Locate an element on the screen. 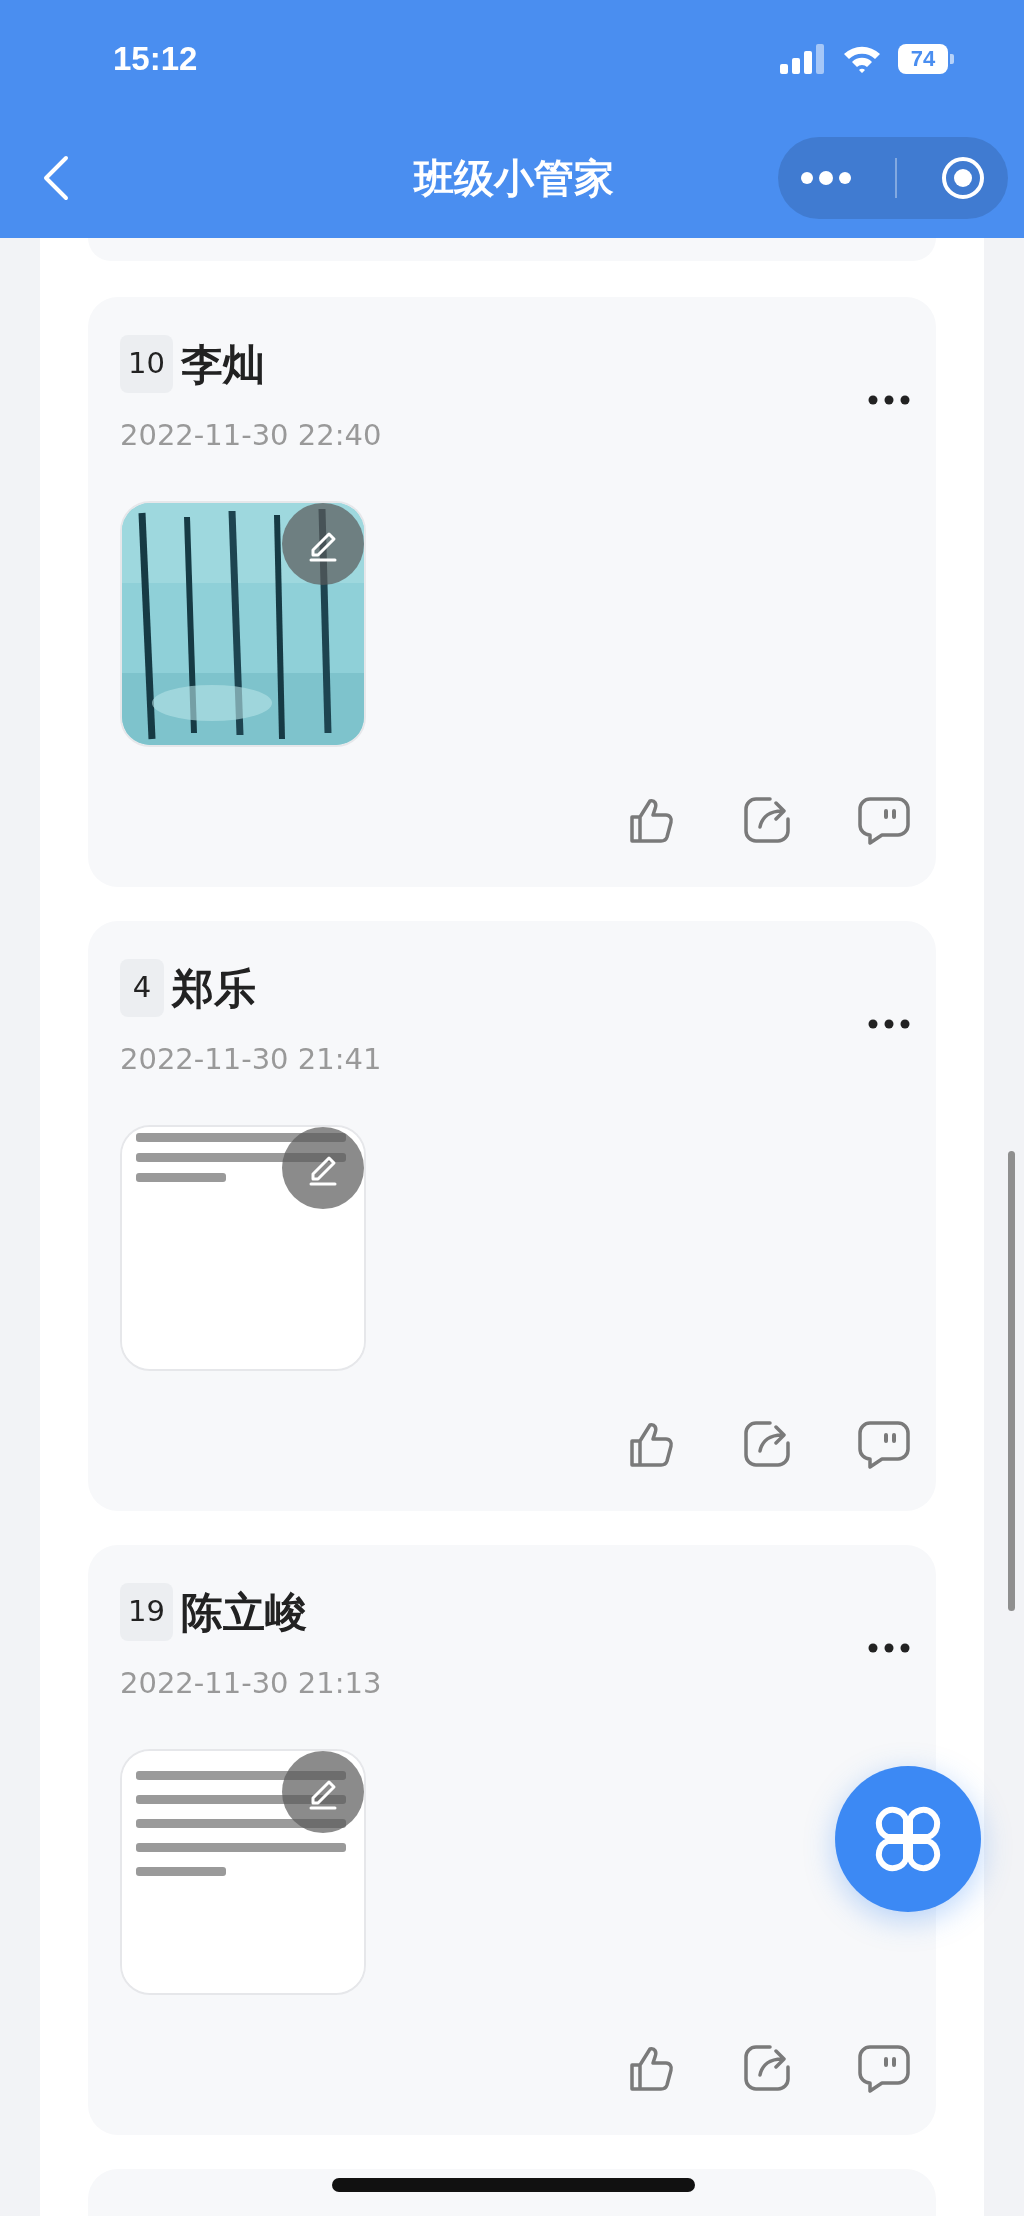 This screenshot has width=1024, height=2216. student-number: 10 is located at coordinates (146, 364).